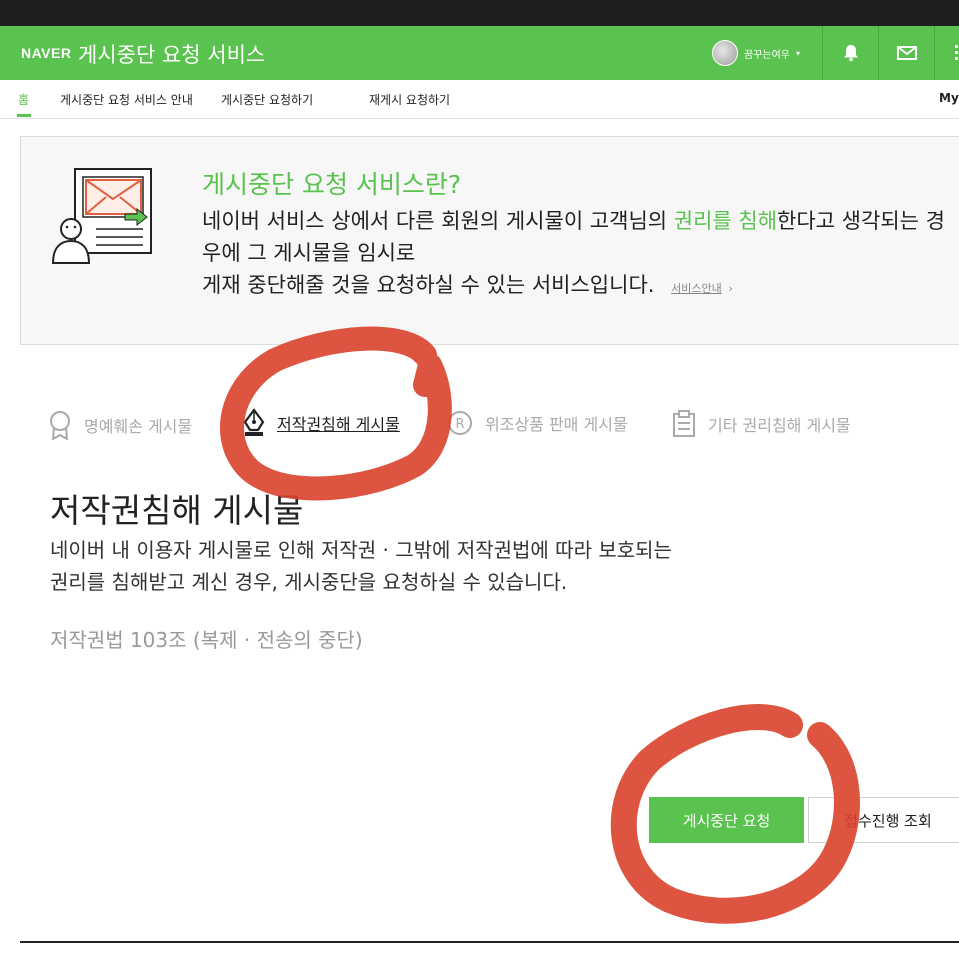 This screenshot has width=959, height=953. I want to click on top-system-bar, so click(479, 13).